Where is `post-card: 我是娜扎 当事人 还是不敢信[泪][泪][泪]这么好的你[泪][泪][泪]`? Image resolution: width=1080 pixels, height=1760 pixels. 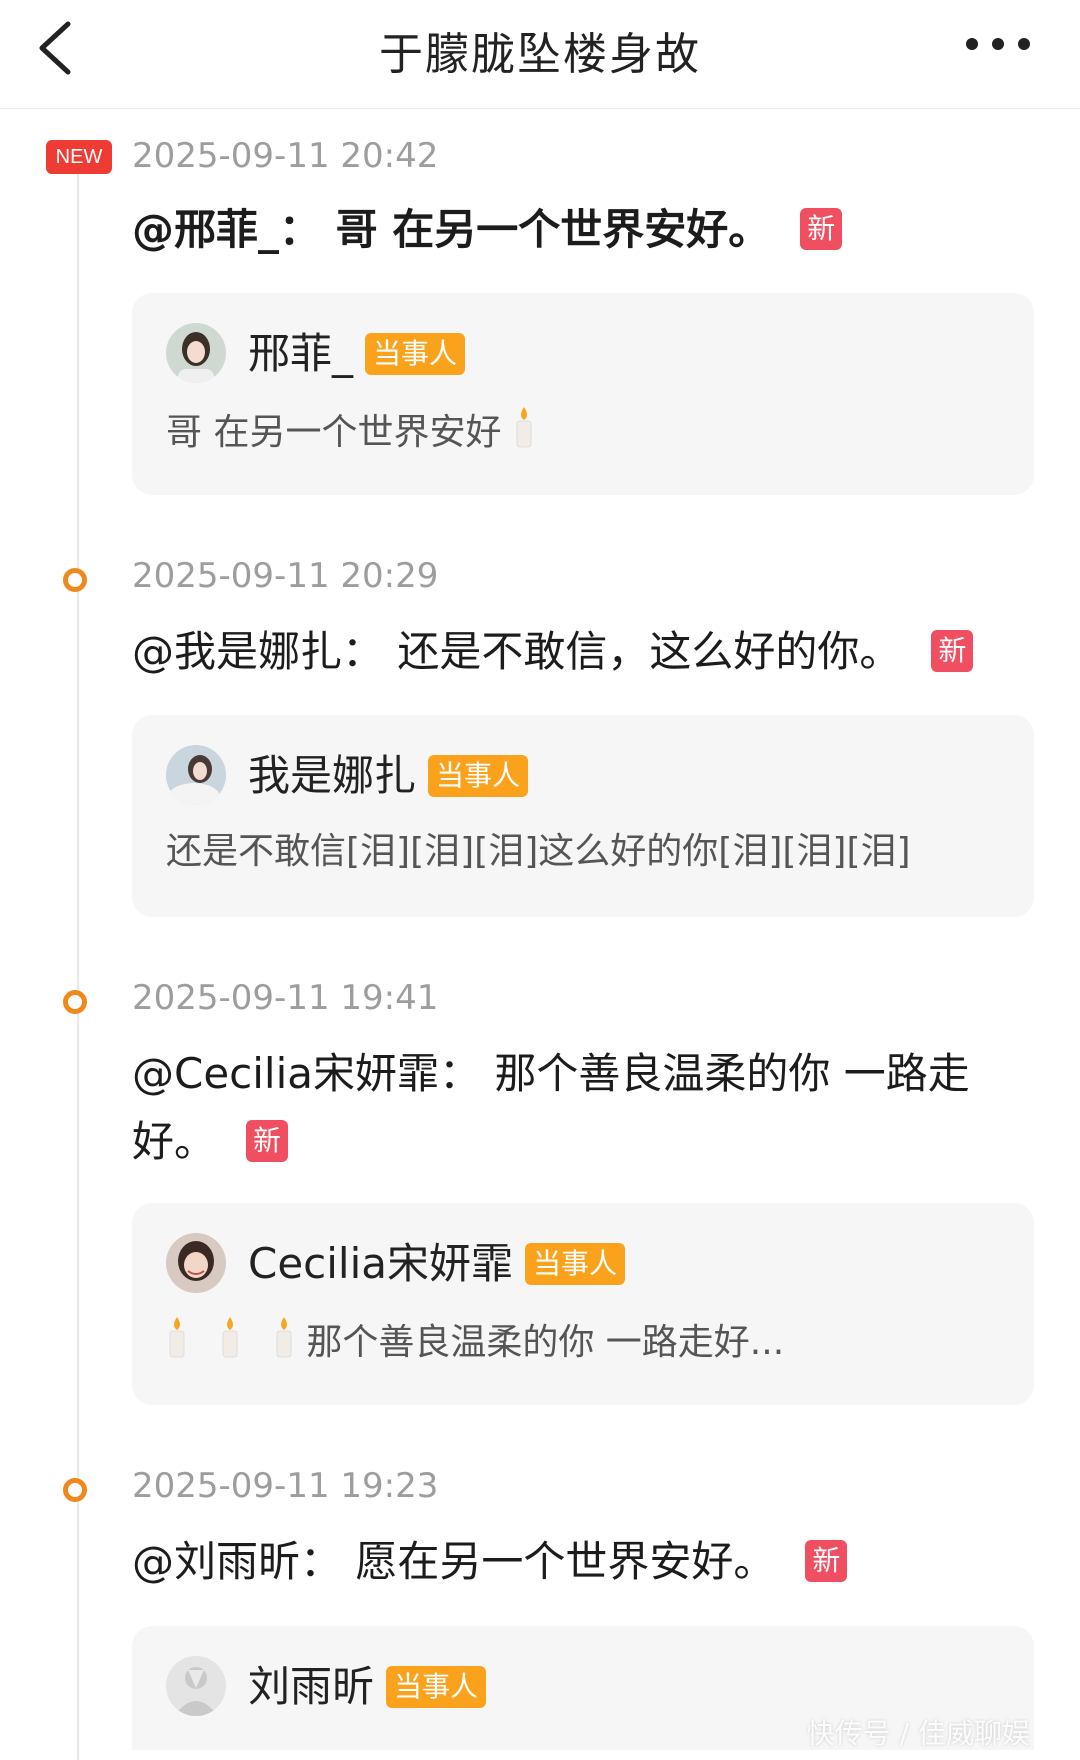
post-card: 我是娜扎 当事人 还是不敢信[泪][泪][泪]这么好的你[泪][泪][泪] is located at coordinates (583, 816).